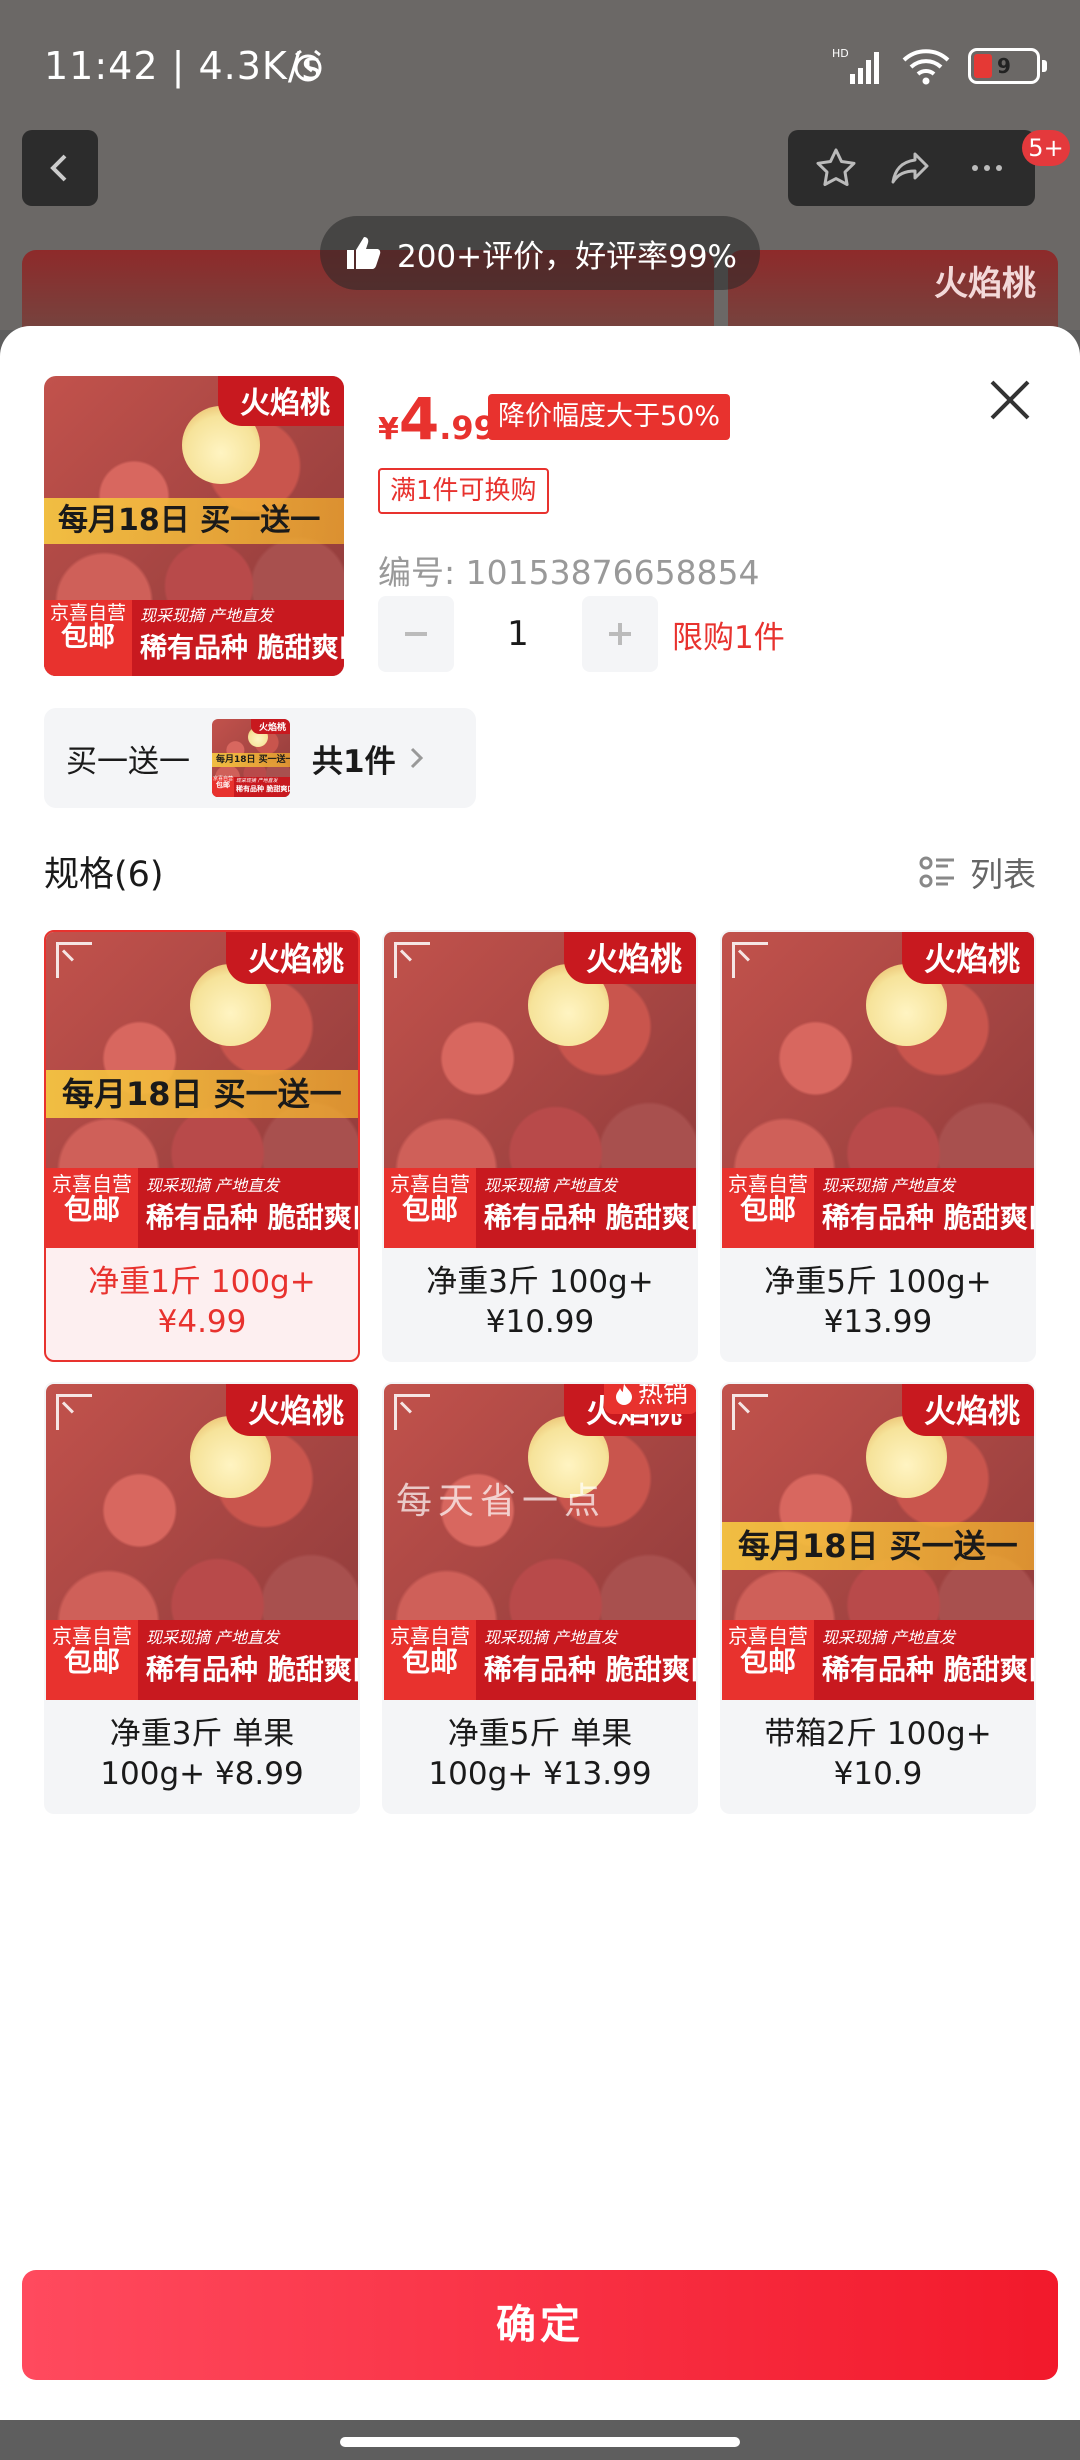 The image size is (1080, 2460). Describe the element at coordinates (836, 168) in the screenshot. I see `star-icon` at that location.